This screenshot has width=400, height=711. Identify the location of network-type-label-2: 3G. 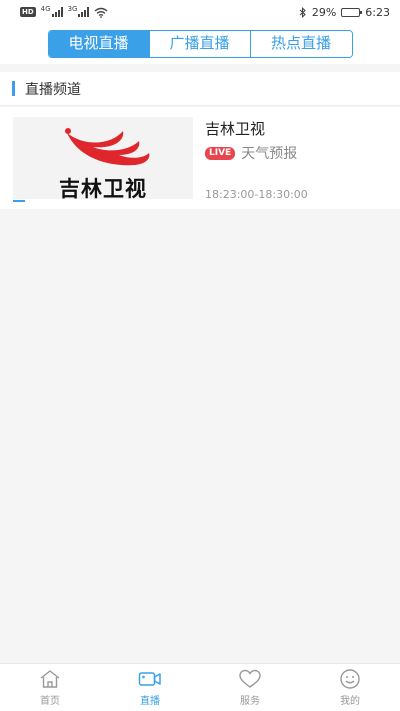
(72, 9).